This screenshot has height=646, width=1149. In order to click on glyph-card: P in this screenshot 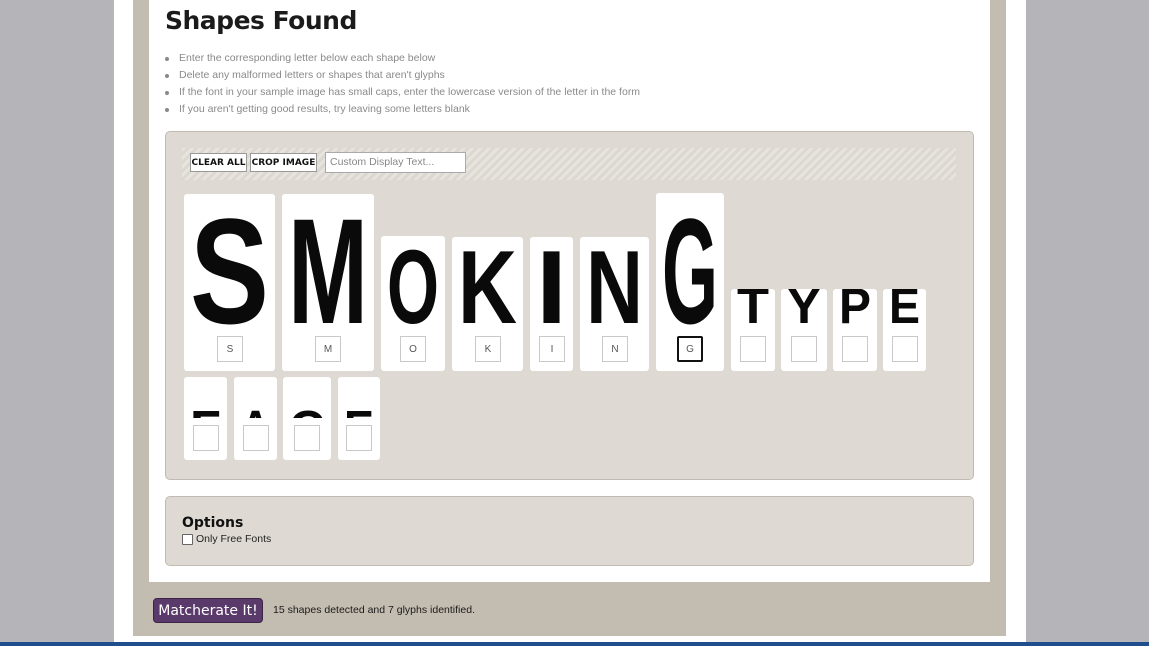, I will do `click(855, 330)`.